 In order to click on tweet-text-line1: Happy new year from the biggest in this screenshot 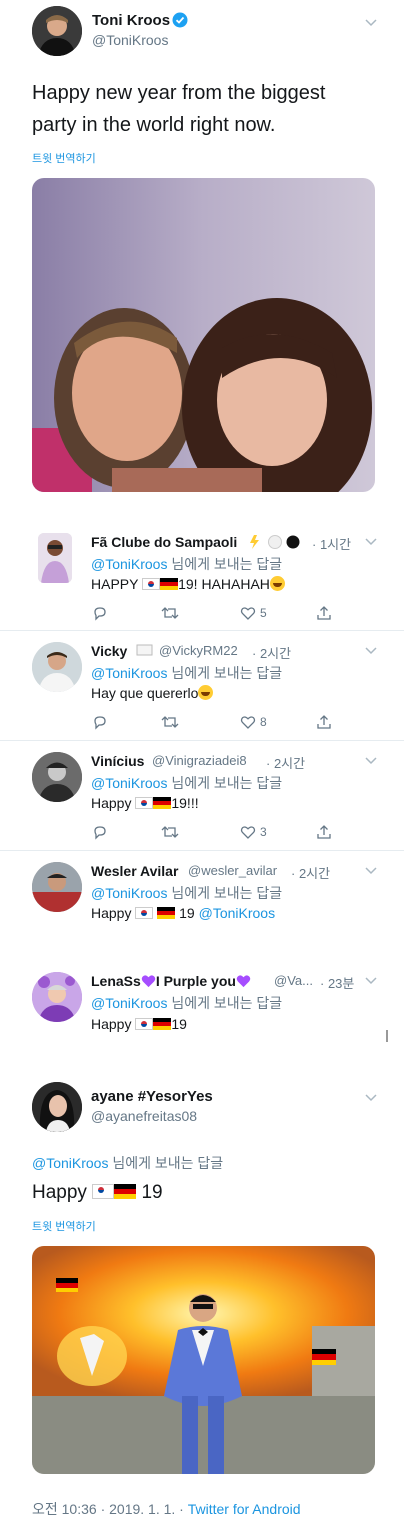, I will do `click(179, 93)`.